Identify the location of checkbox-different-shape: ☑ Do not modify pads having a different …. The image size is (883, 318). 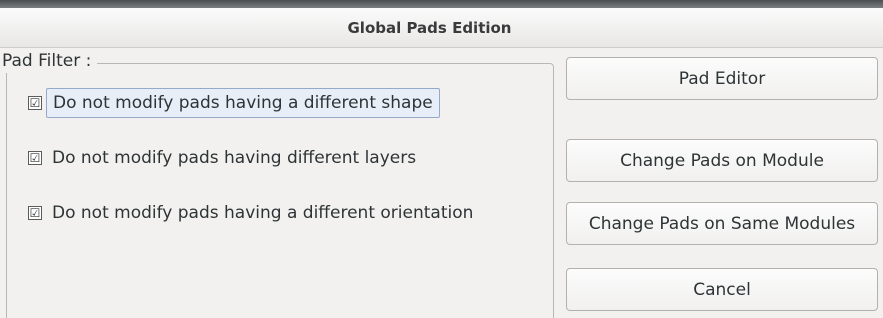
(234, 103).